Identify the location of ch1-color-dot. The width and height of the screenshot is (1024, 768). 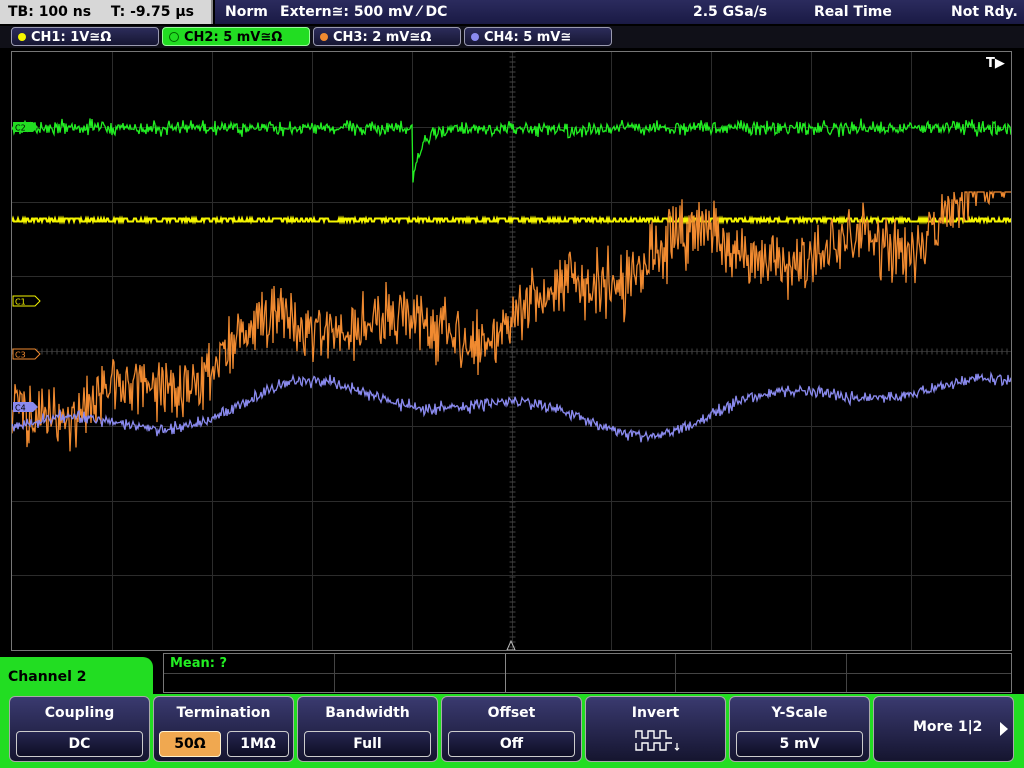
(22, 36).